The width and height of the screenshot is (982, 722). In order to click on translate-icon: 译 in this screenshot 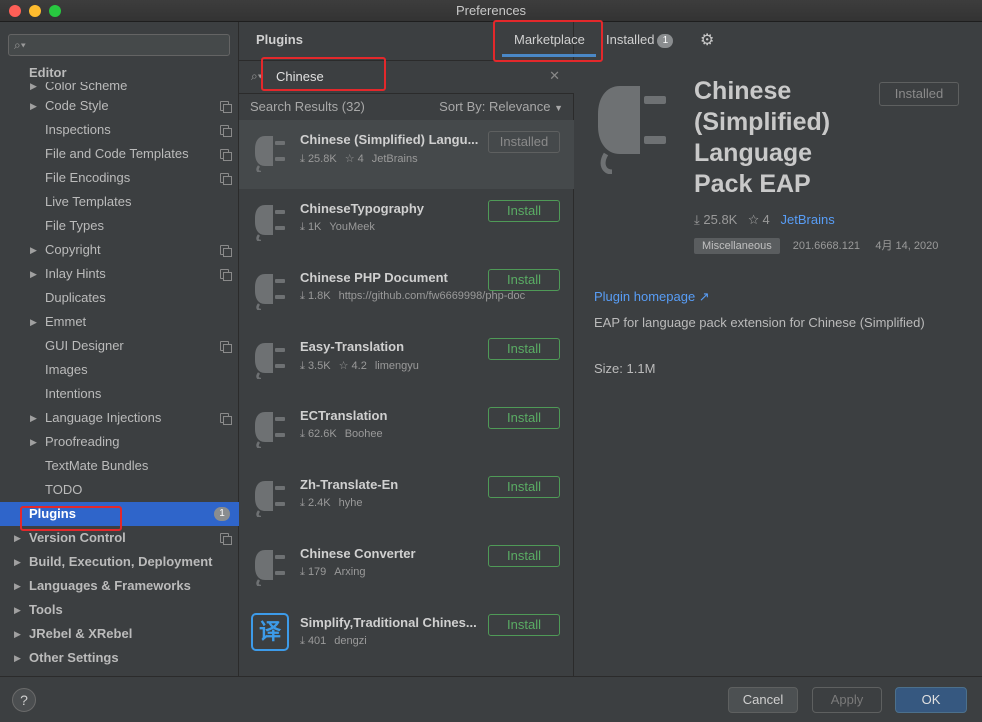, I will do `click(270, 632)`.